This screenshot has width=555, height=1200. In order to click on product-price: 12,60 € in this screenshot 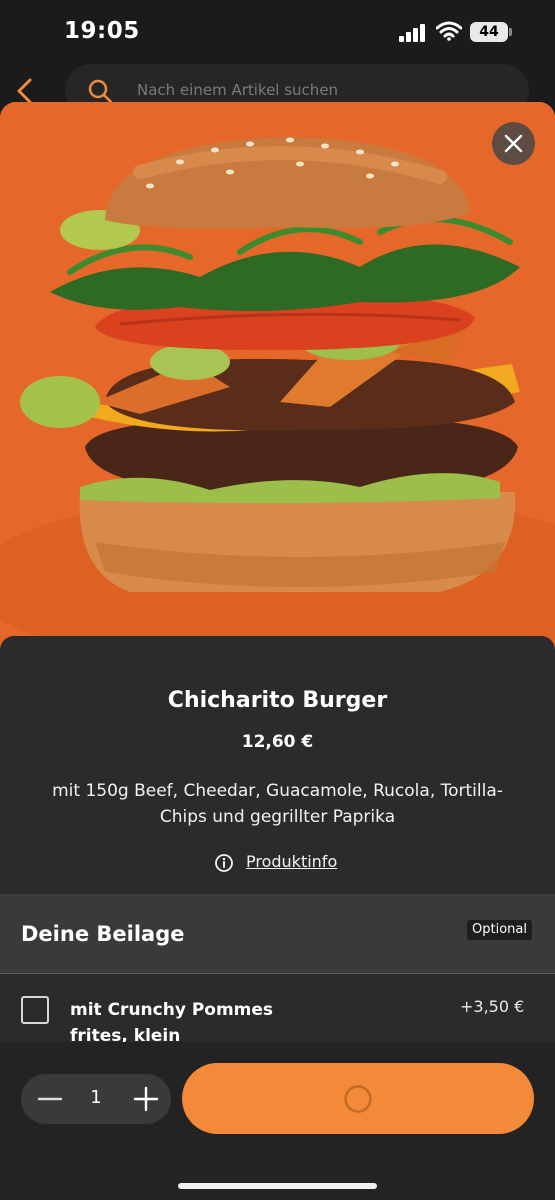, I will do `click(277, 742)`.